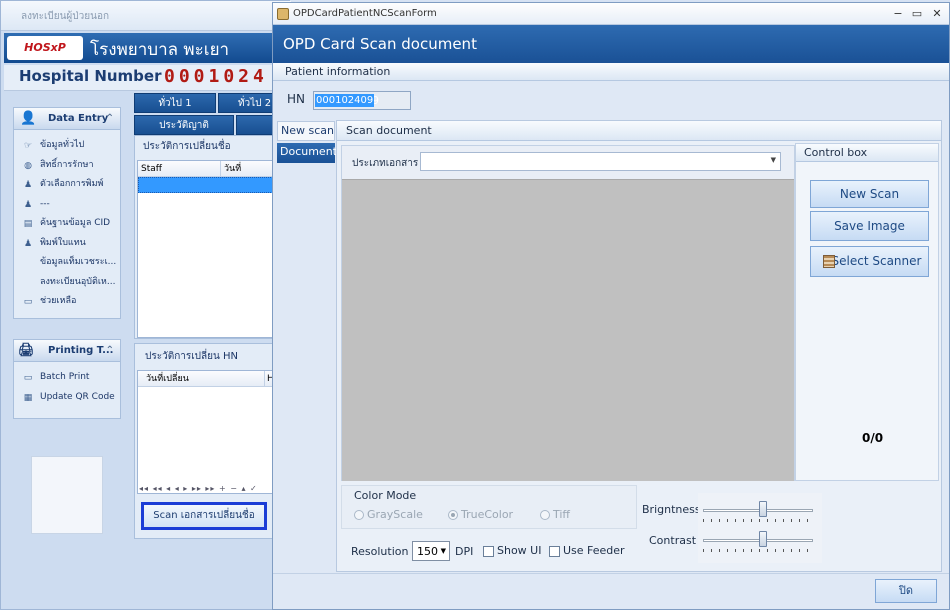  Describe the element at coordinates (873, 438) in the screenshot. I see `page-counter: 0/0` at that location.